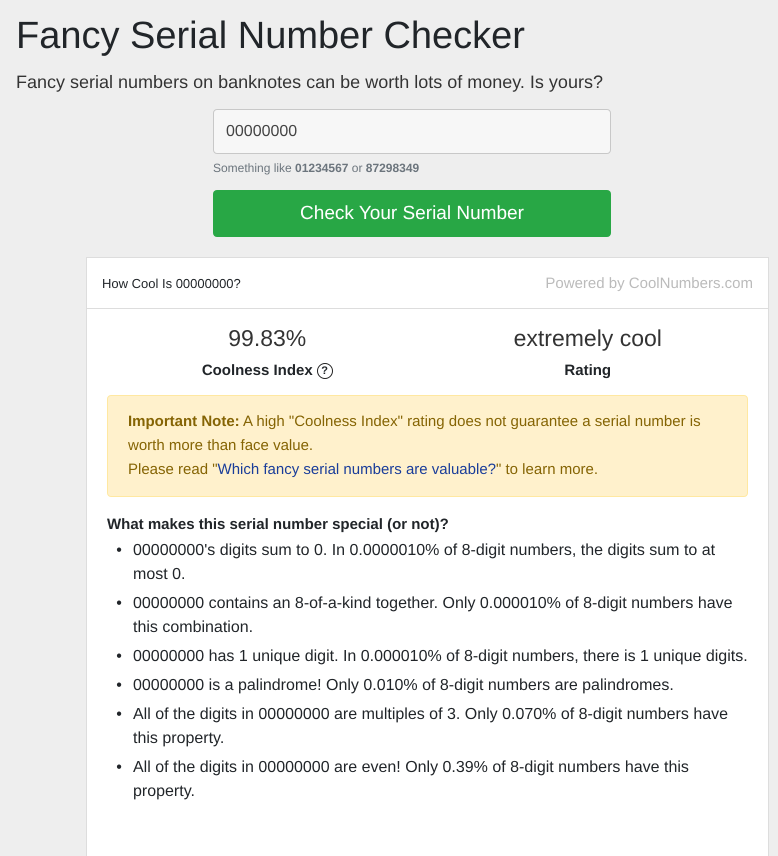 The width and height of the screenshot is (778, 856). What do you see at coordinates (412, 131) in the screenshot?
I see `serial-number-field: 00000000` at bounding box center [412, 131].